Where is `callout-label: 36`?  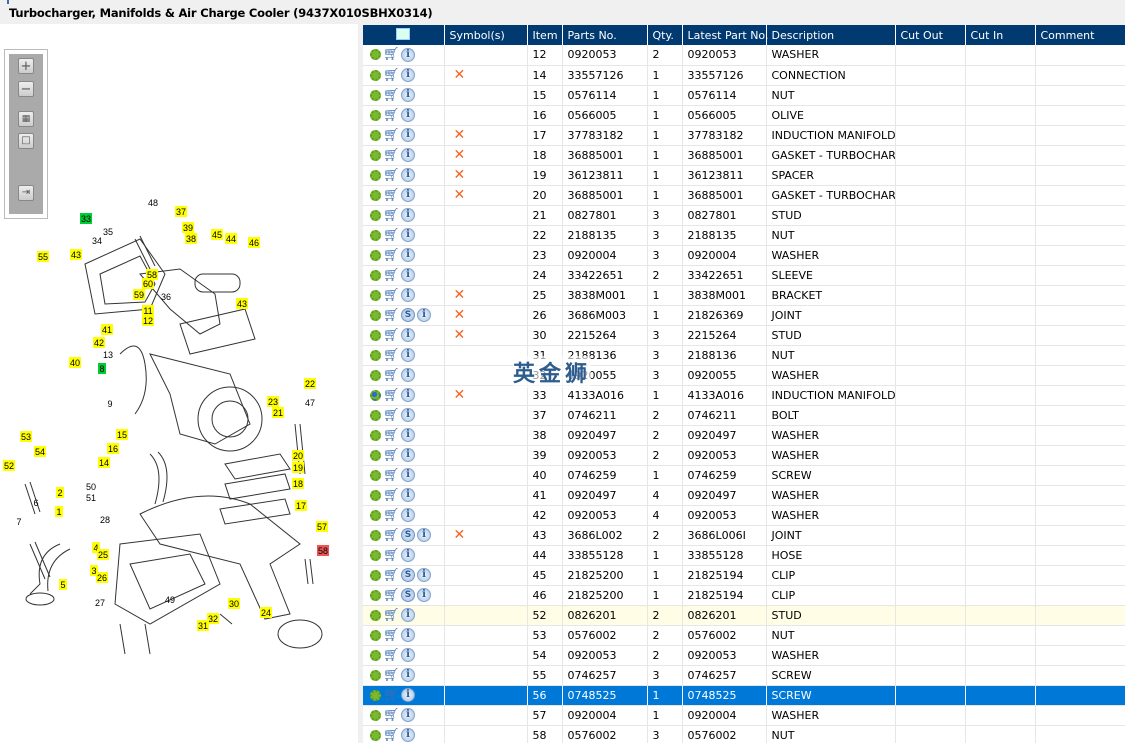 callout-label: 36 is located at coordinates (166, 297).